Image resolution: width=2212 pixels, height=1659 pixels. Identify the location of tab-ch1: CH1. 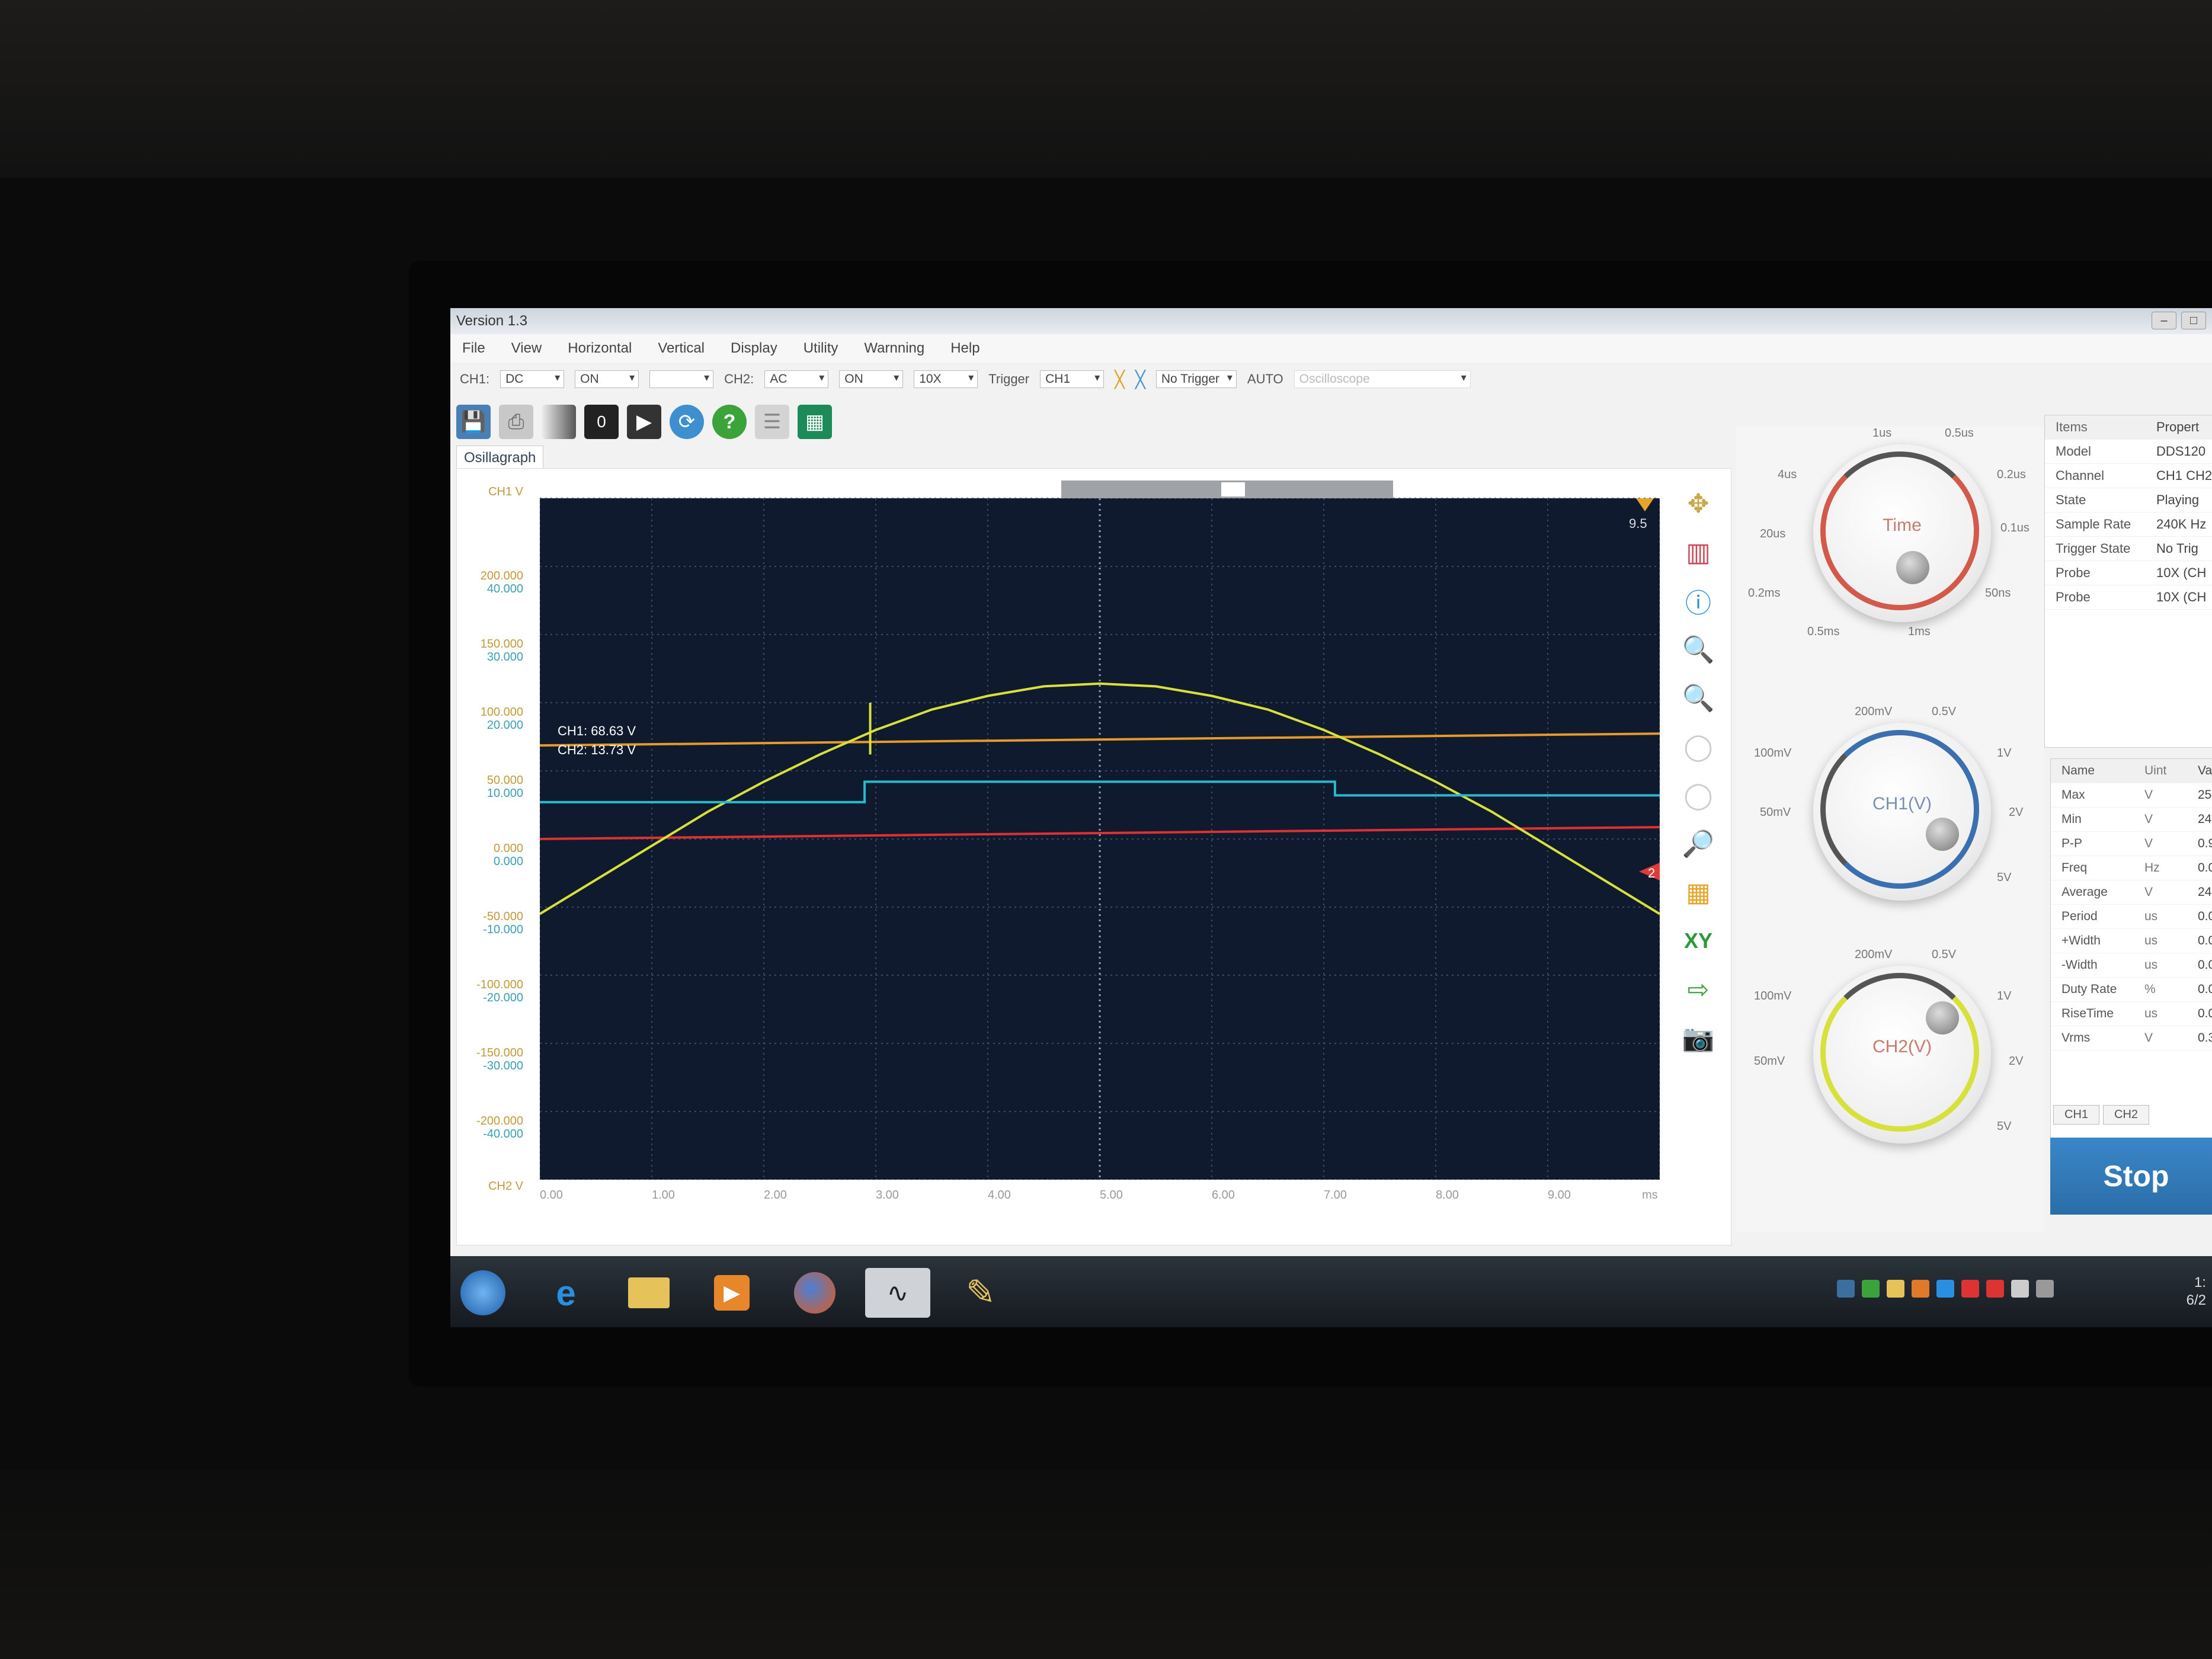
(2076, 1115).